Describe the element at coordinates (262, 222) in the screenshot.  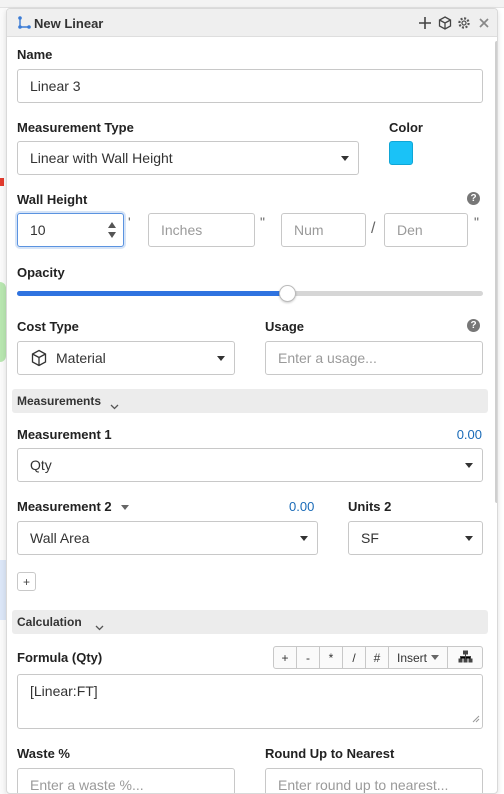
I see `inches-mark: "` at that location.